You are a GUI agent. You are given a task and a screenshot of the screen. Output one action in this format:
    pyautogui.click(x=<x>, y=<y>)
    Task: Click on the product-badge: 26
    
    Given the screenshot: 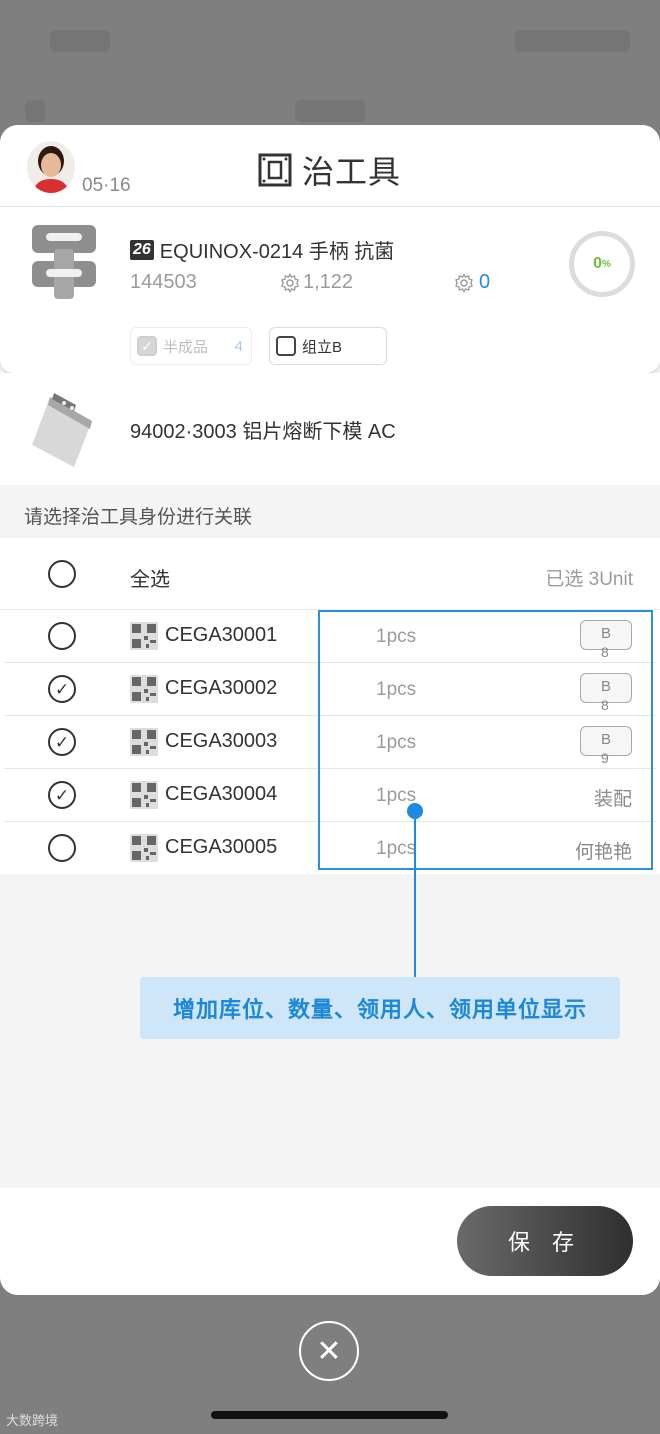 What is the action you would take?
    pyautogui.click(x=142, y=249)
    